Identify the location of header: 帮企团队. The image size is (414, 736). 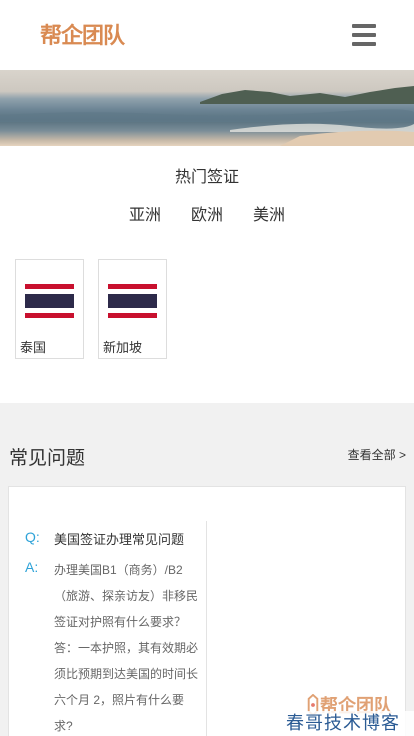
(207, 35).